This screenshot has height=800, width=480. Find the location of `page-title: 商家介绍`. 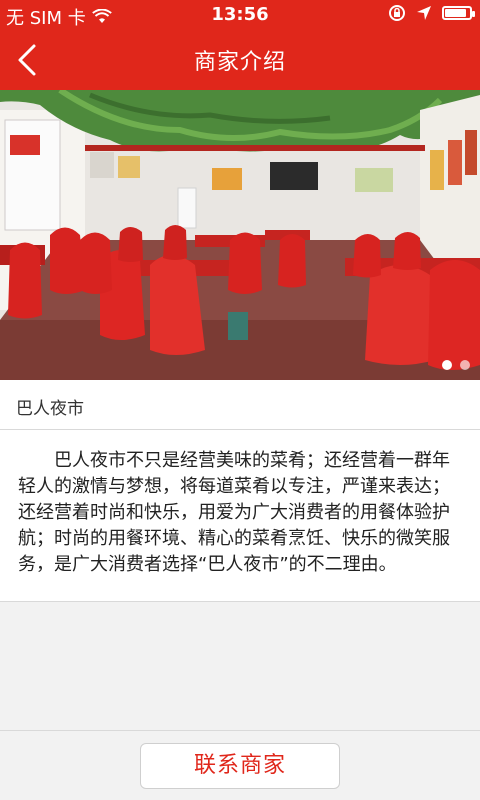

page-title: 商家介绍 is located at coordinates (239, 62).